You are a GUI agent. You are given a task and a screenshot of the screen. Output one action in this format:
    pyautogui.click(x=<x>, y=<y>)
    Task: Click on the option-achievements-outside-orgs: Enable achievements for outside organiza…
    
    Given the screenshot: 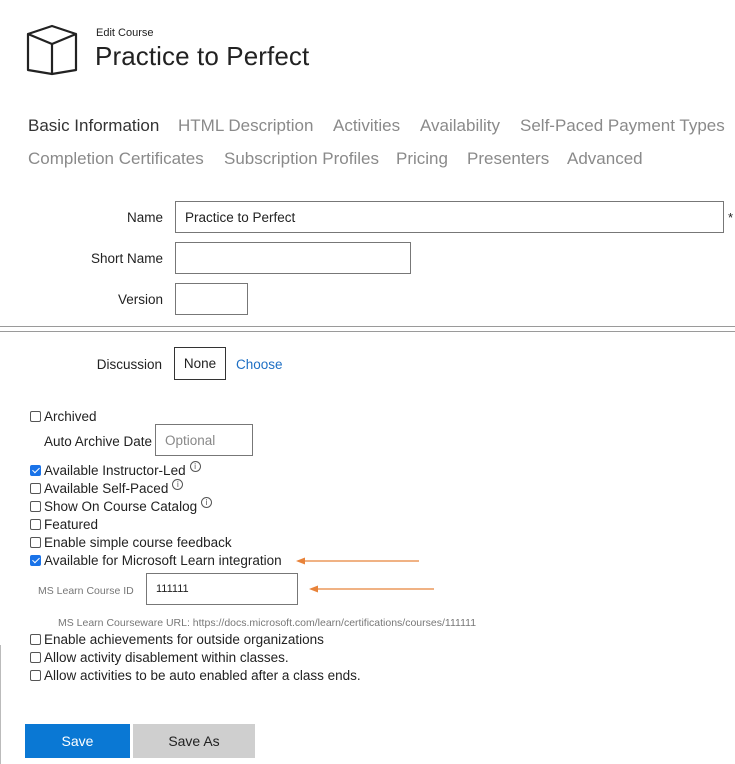 What is the action you would take?
    pyautogui.click(x=177, y=639)
    